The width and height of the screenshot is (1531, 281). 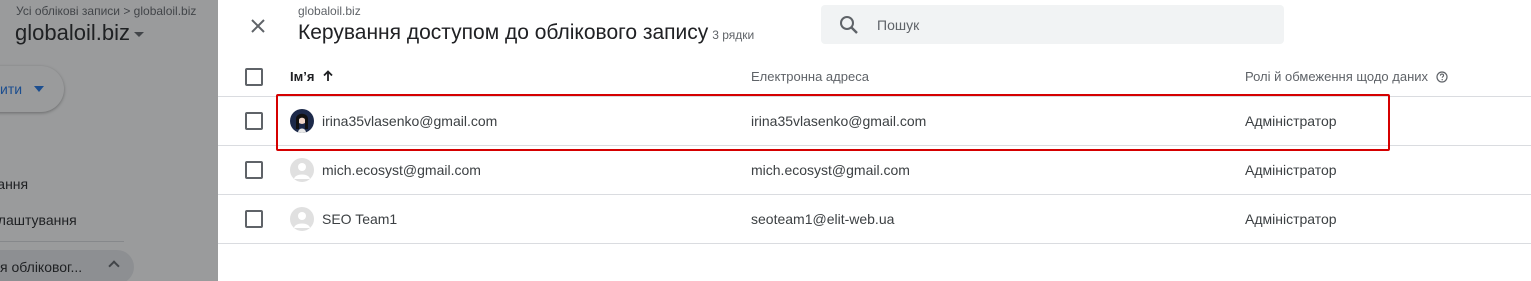 I want to click on column-header-roles: Ролі й обмеження щодо даних, so click(x=1346, y=76).